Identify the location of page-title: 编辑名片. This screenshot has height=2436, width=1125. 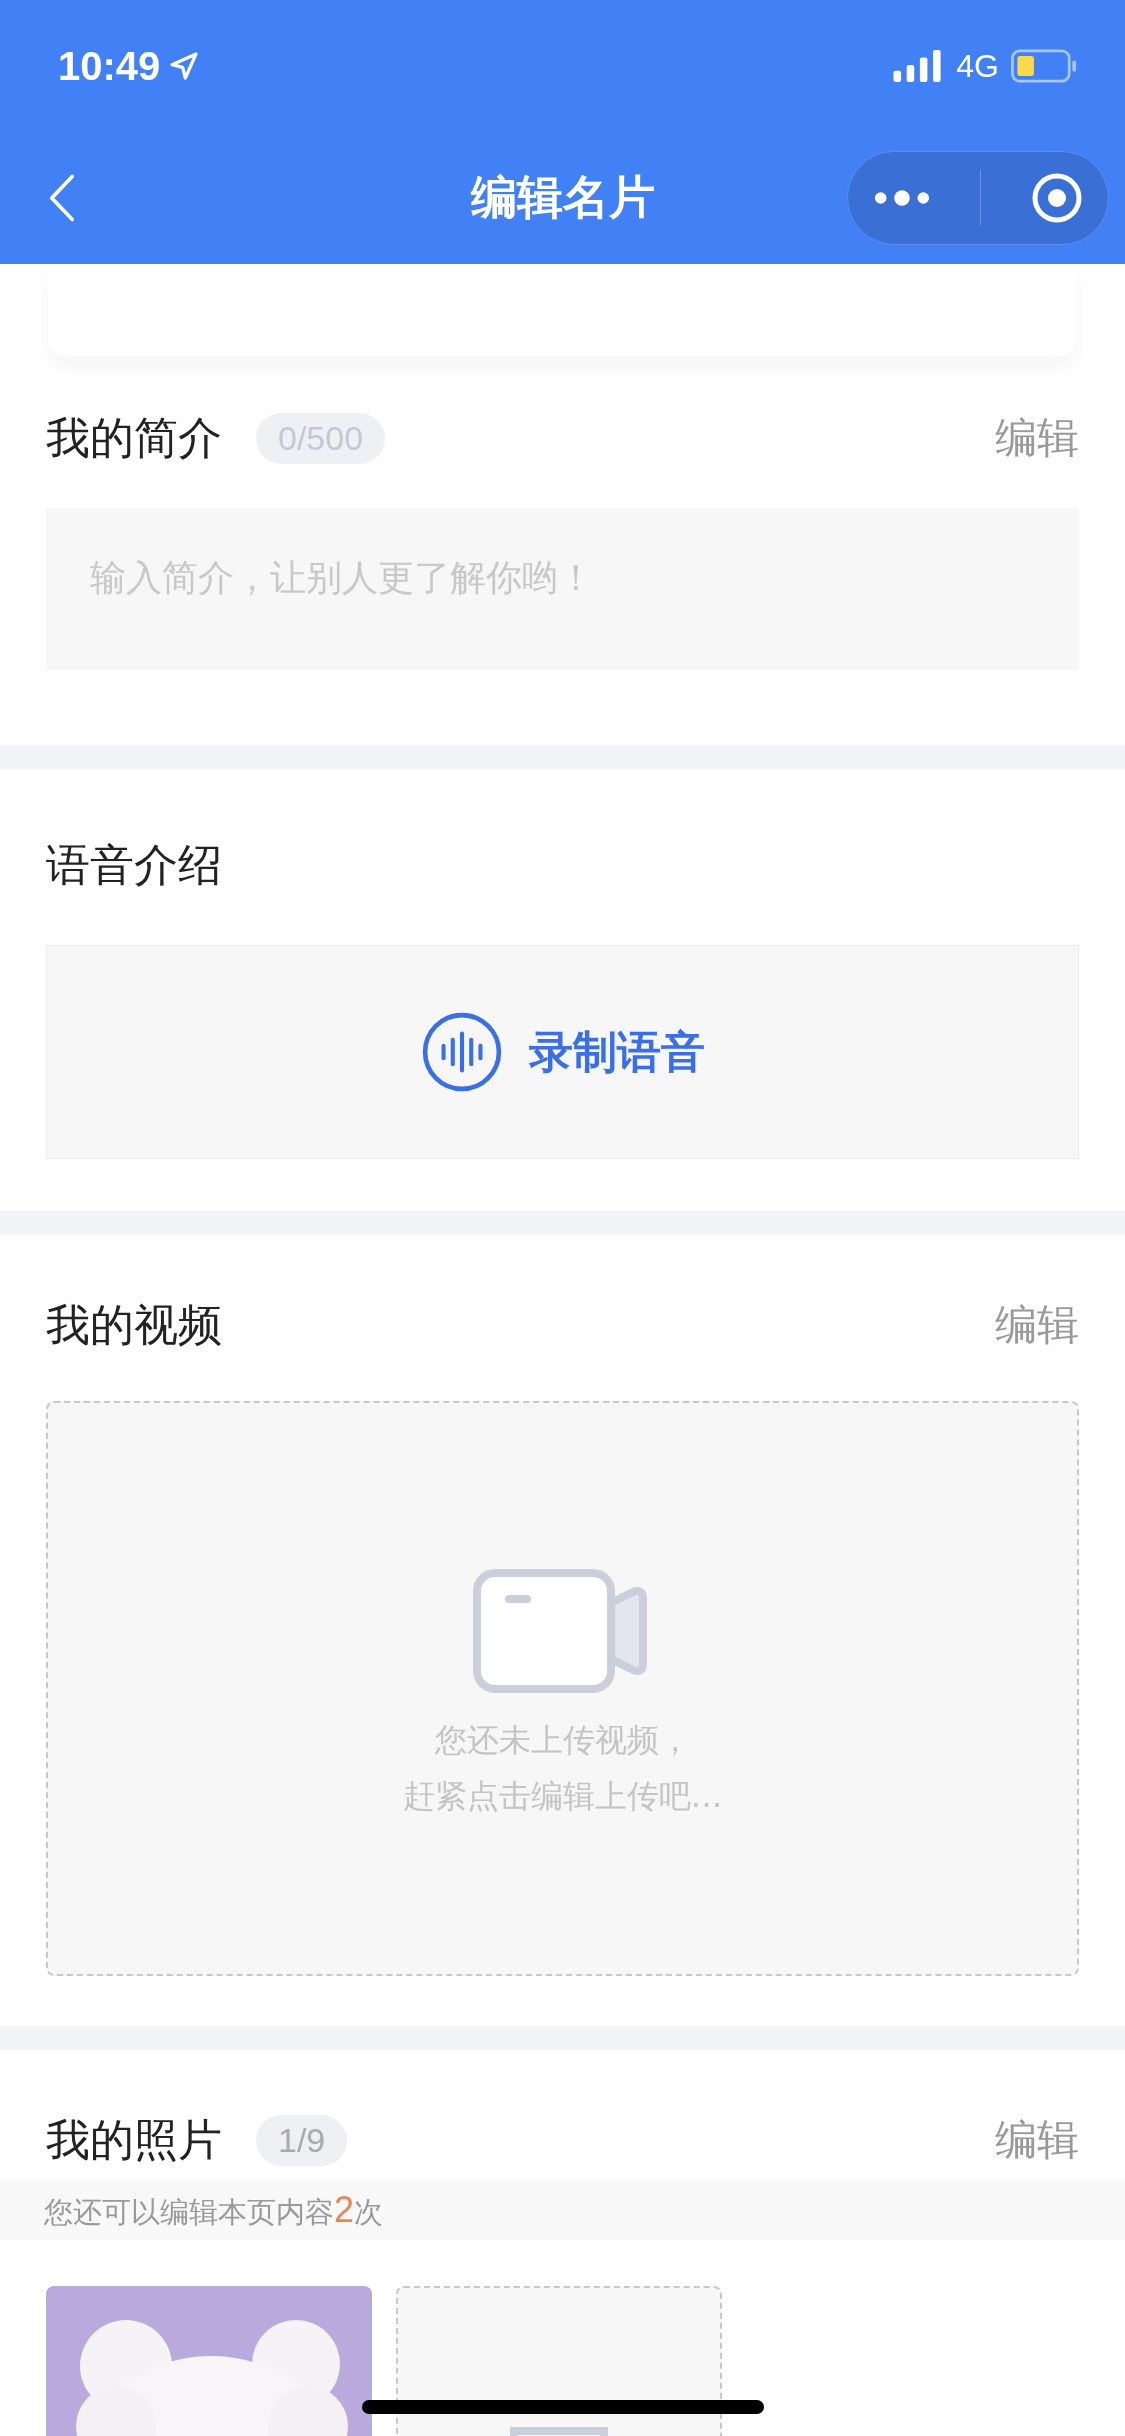
(562, 197).